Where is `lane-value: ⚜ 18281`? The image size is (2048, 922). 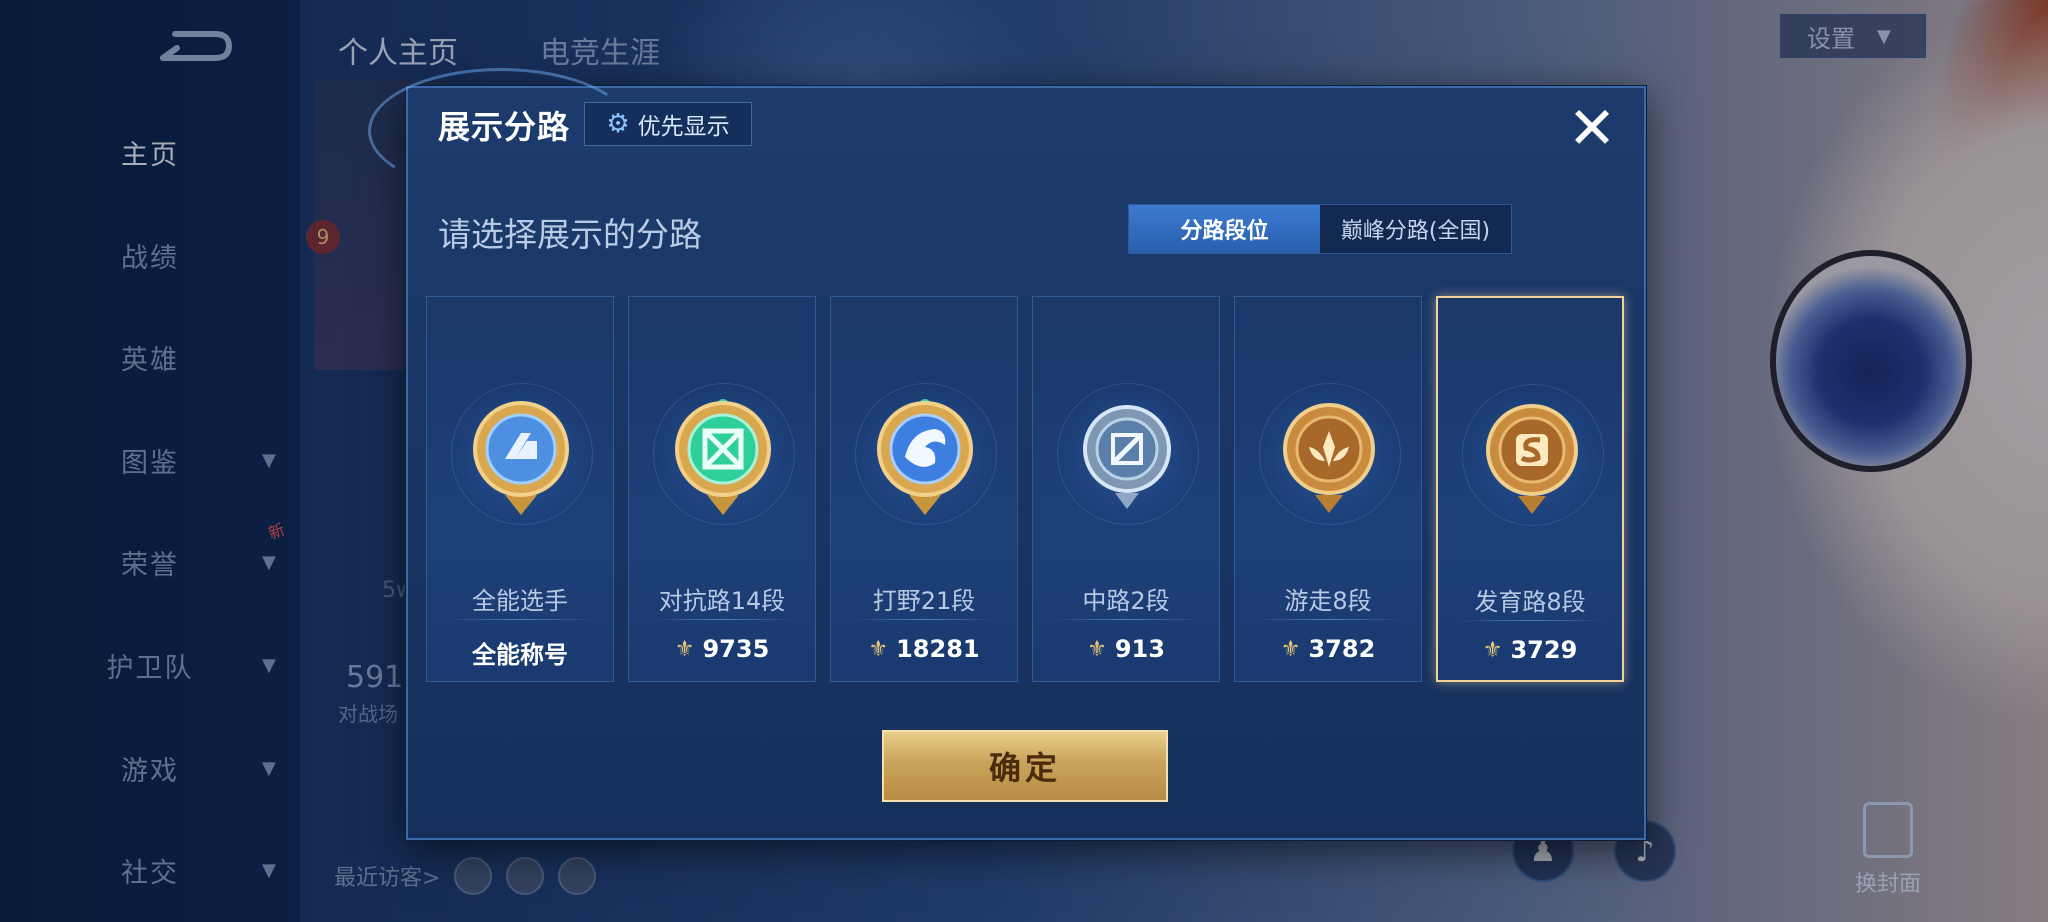
lane-value: ⚜ 18281 is located at coordinates (924, 649).